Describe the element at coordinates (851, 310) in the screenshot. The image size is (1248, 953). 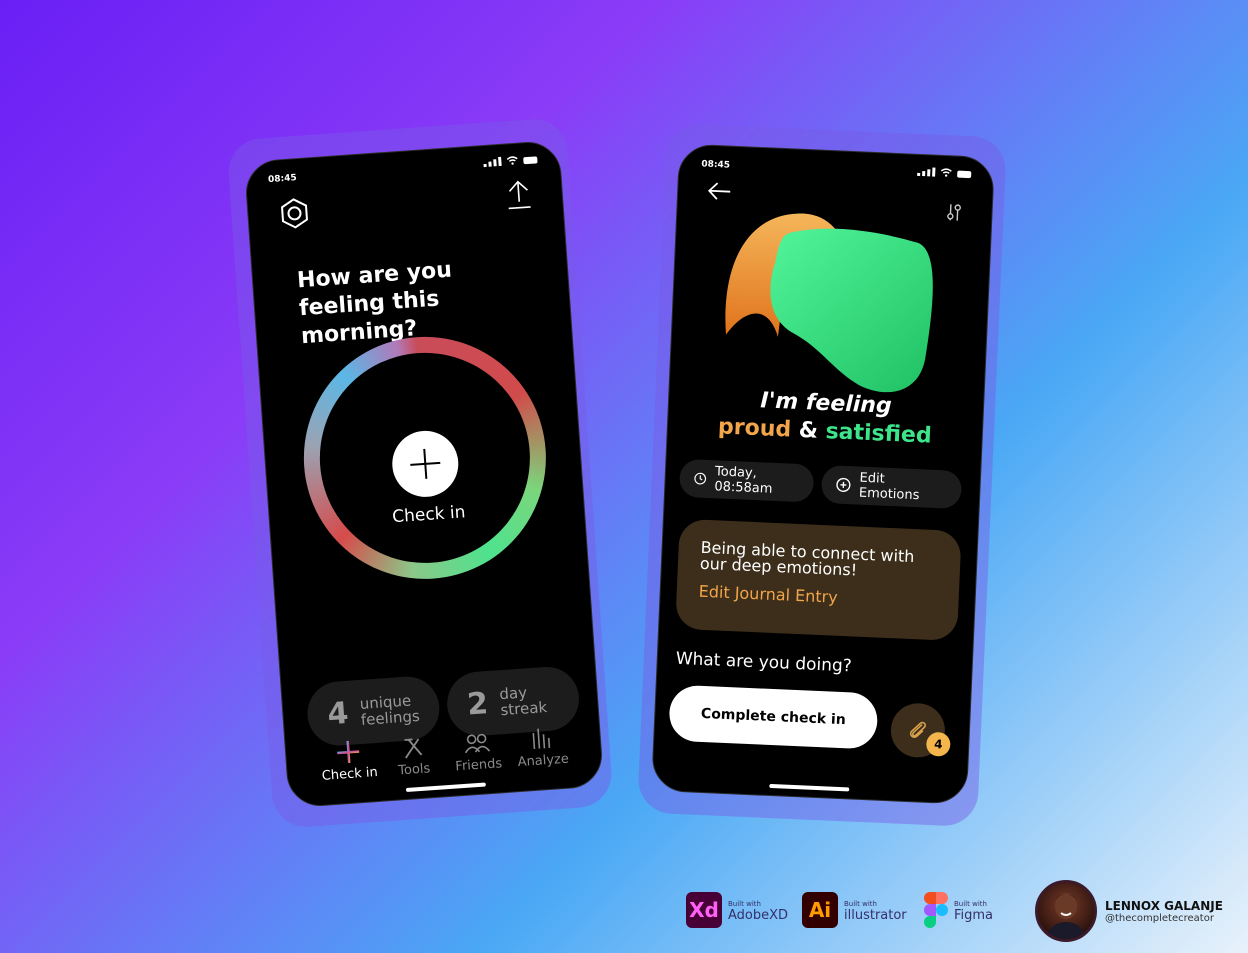
I see `satisfied-emotion-blob` at that location.